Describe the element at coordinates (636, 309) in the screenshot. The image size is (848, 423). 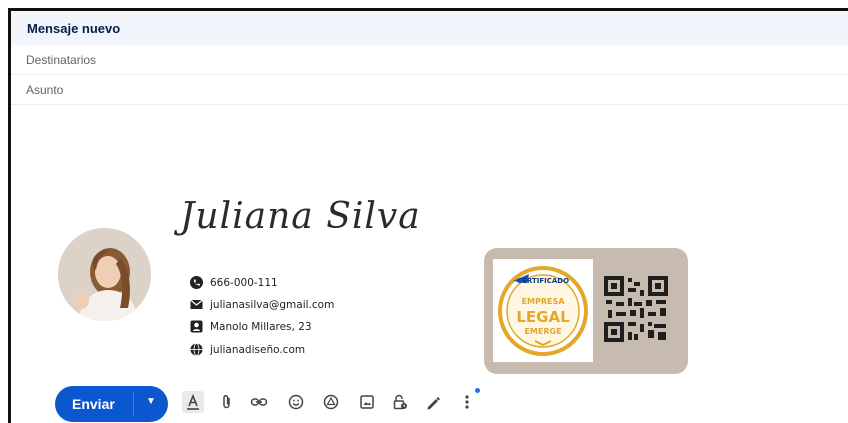
I see `qr-code` at that location.